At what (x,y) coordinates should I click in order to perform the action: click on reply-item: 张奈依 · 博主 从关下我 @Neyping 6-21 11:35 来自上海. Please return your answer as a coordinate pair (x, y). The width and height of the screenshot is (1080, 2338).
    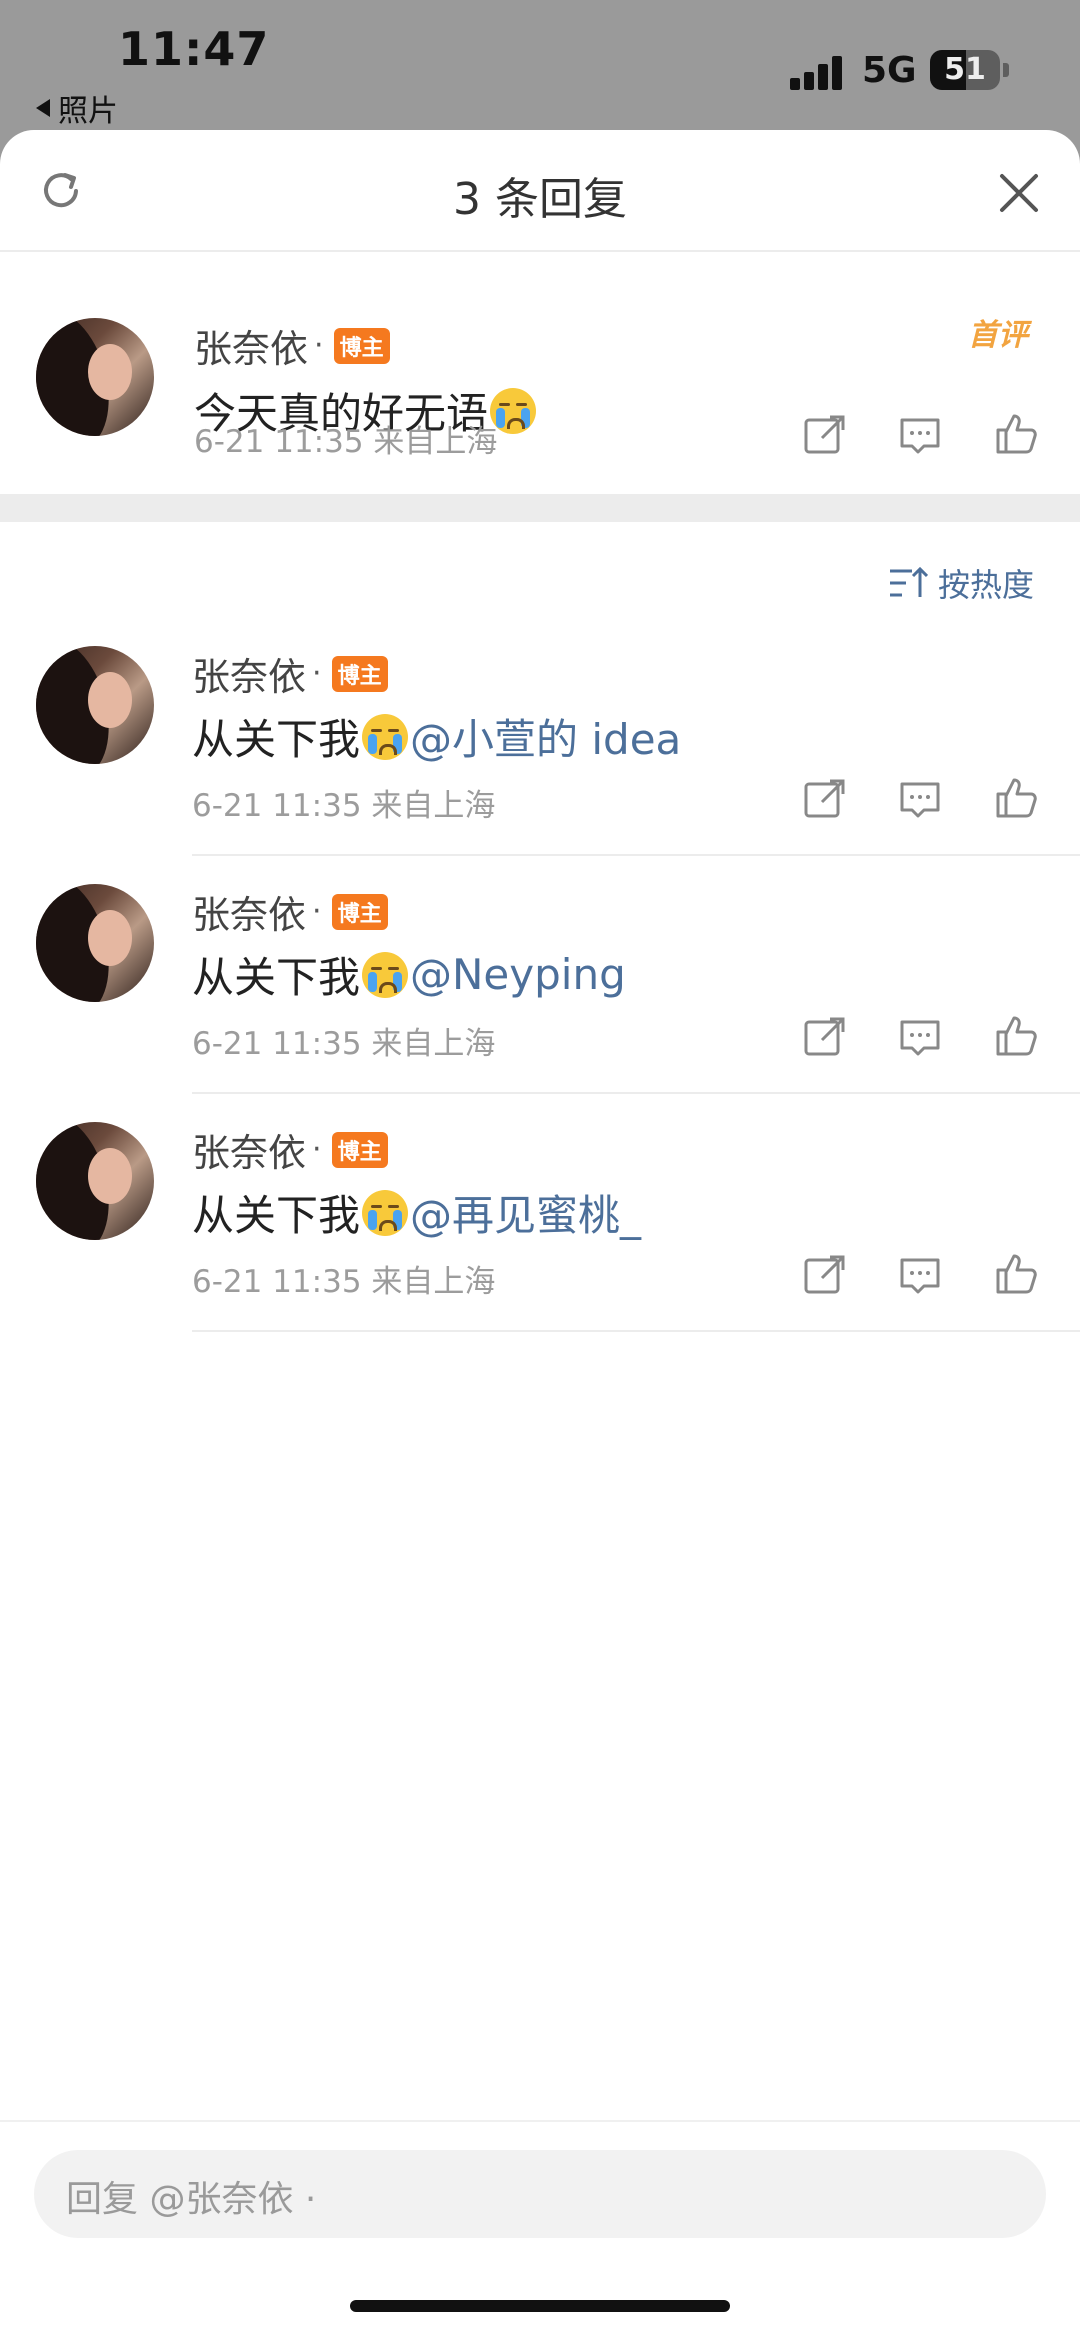
    Looking at the image, I should click on (540, 989).